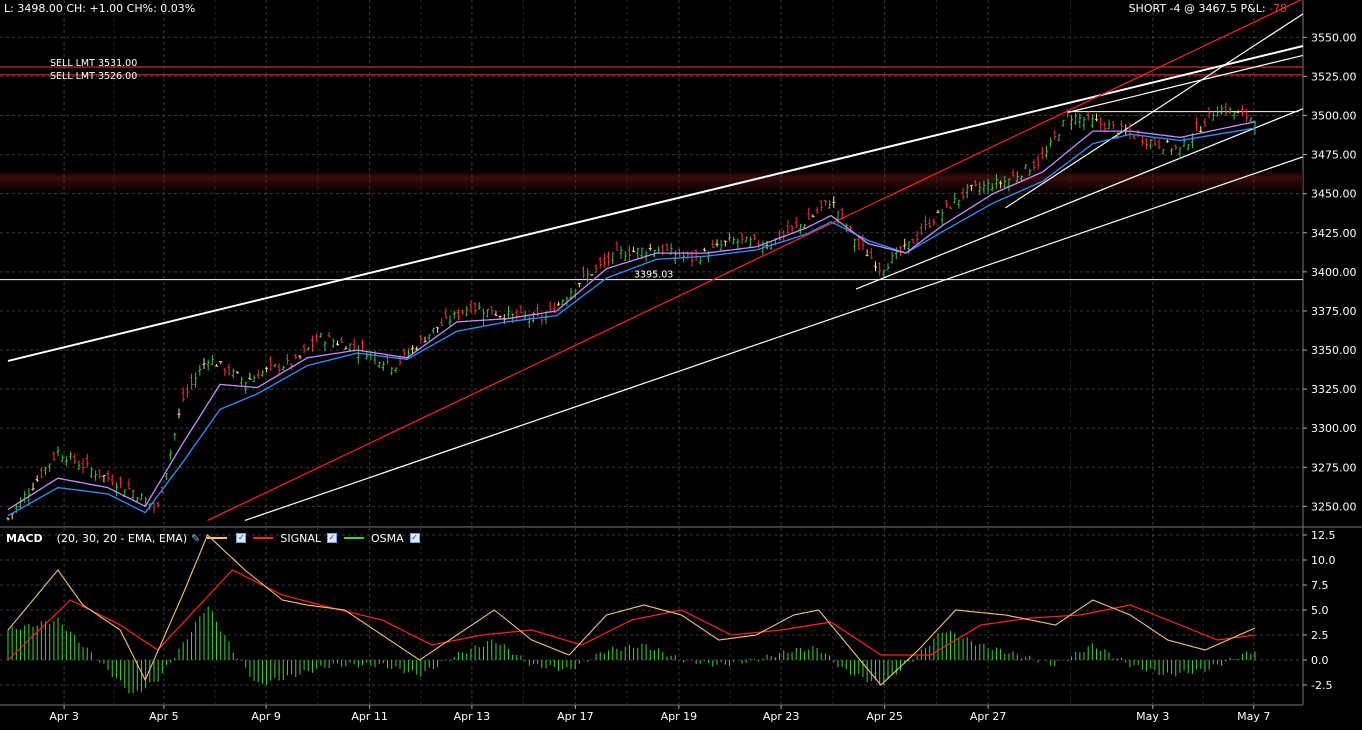  What do you see at coordinates (369, 716) in the screenshot?
I see `time-tick-label: Apr 11` at bounding box center [369, 716].